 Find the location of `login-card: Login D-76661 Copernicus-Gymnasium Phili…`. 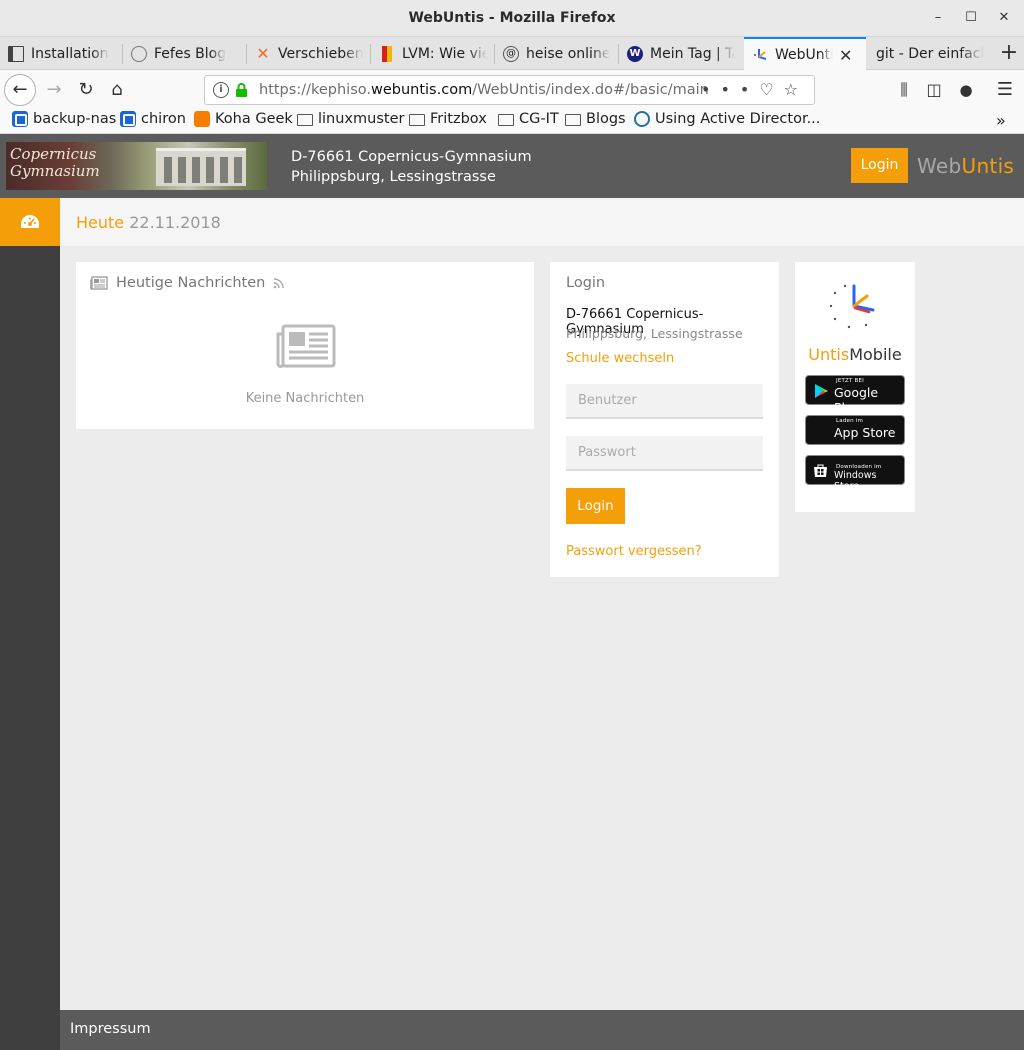

login-card: Login D-76661 Copernicus-Gymnasium Phili… is located at coordinates (664, 419).